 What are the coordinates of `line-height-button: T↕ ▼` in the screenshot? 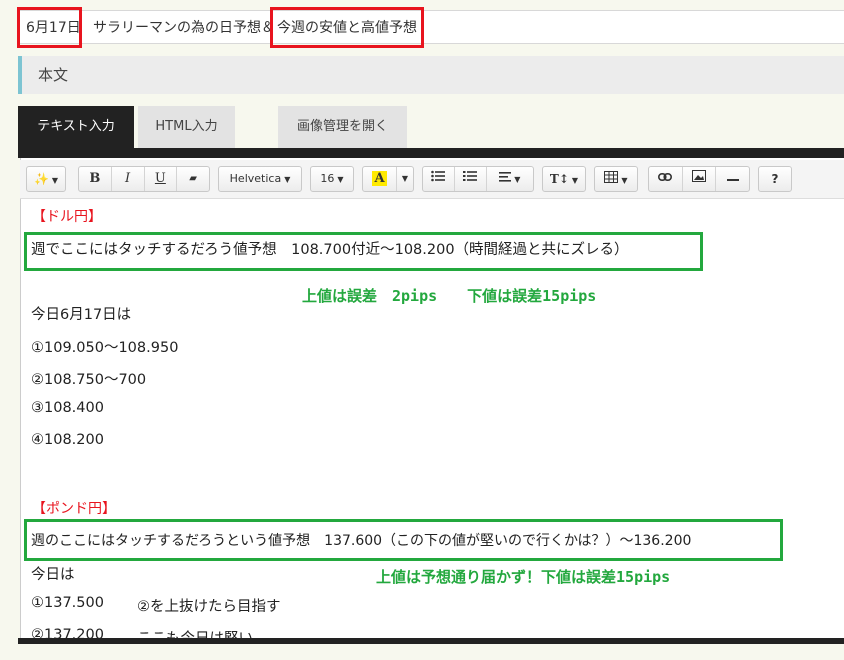 It's located at (564, 179).